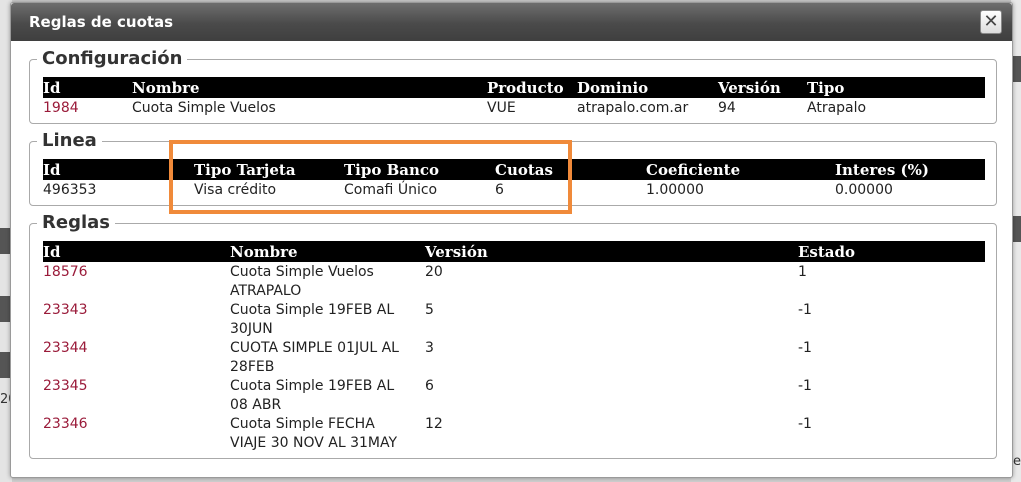 Image resolution: width=1021 pixels, height=482 pixels. What do you see at coordinates (882, 170) in the screenshot?
I see `header-interes: Interes (%)` at bounding box center [882, 170].